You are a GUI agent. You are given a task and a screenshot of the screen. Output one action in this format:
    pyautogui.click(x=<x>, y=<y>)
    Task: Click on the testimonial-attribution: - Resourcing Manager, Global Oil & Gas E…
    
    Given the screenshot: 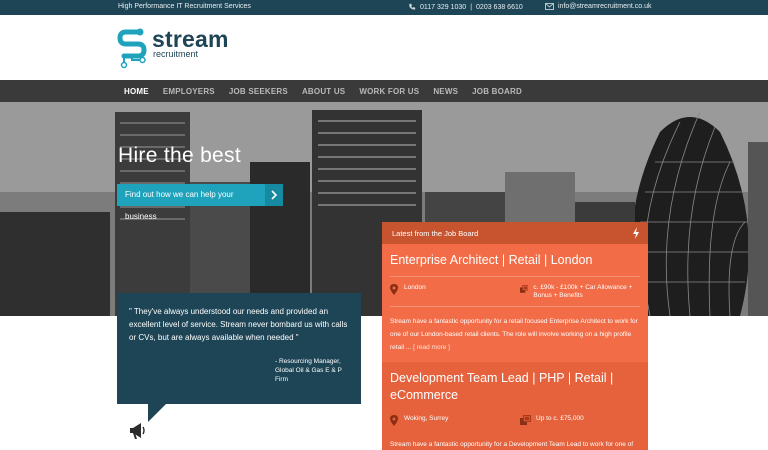 What is the action you would take?
    pyautogui.click(x=308, y=370)
    